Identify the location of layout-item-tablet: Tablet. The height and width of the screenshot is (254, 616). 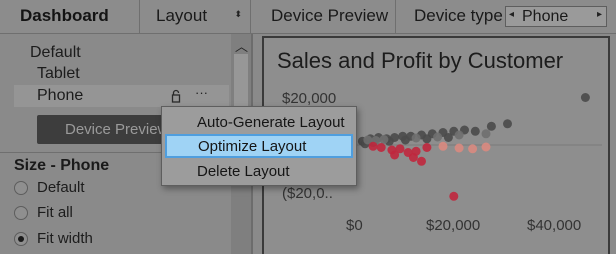
(58, 74).